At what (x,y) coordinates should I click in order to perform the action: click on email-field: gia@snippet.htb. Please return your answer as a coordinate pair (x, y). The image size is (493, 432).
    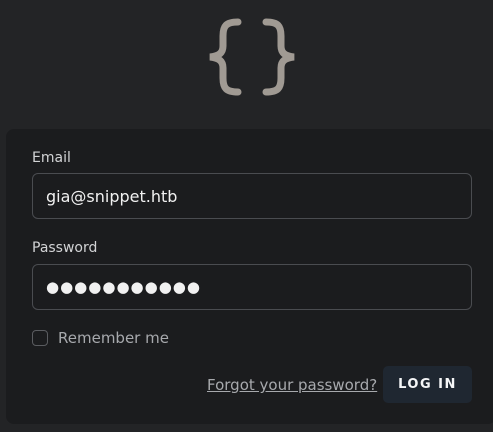
    Looking at the image, I should click on (252, 196).